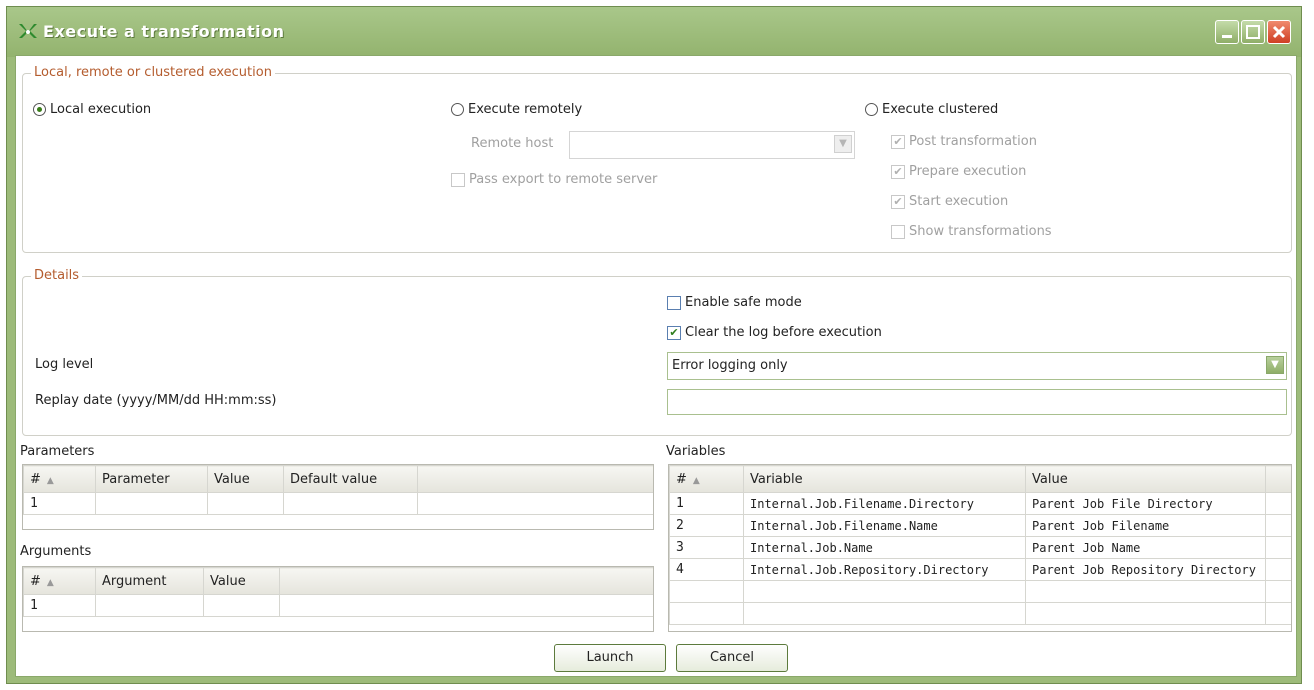  I want to click on cell-value: Parent Job File Directory, so click(1145, 503).